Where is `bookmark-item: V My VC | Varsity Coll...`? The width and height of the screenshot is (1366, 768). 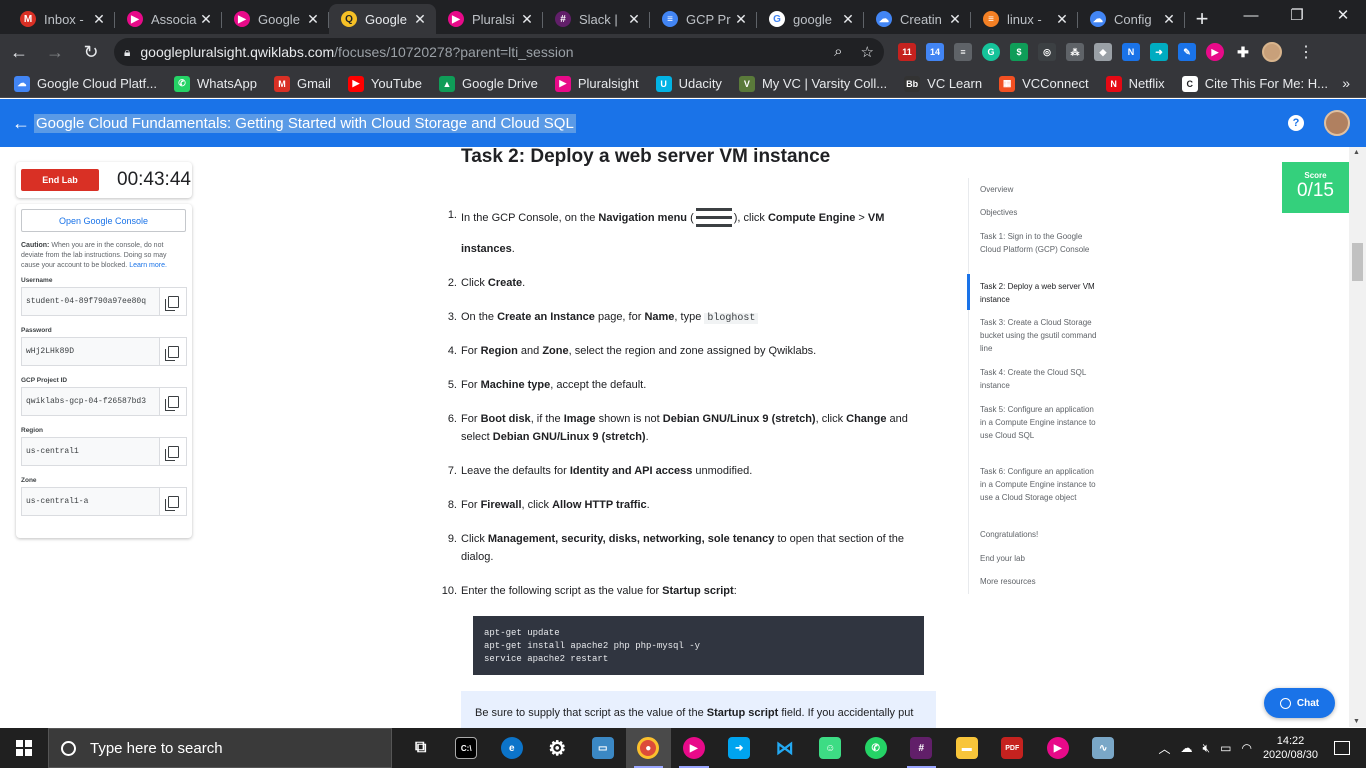 bookmark-item: V My VC | Varsity Coll... is located at coordinates (812, 83).